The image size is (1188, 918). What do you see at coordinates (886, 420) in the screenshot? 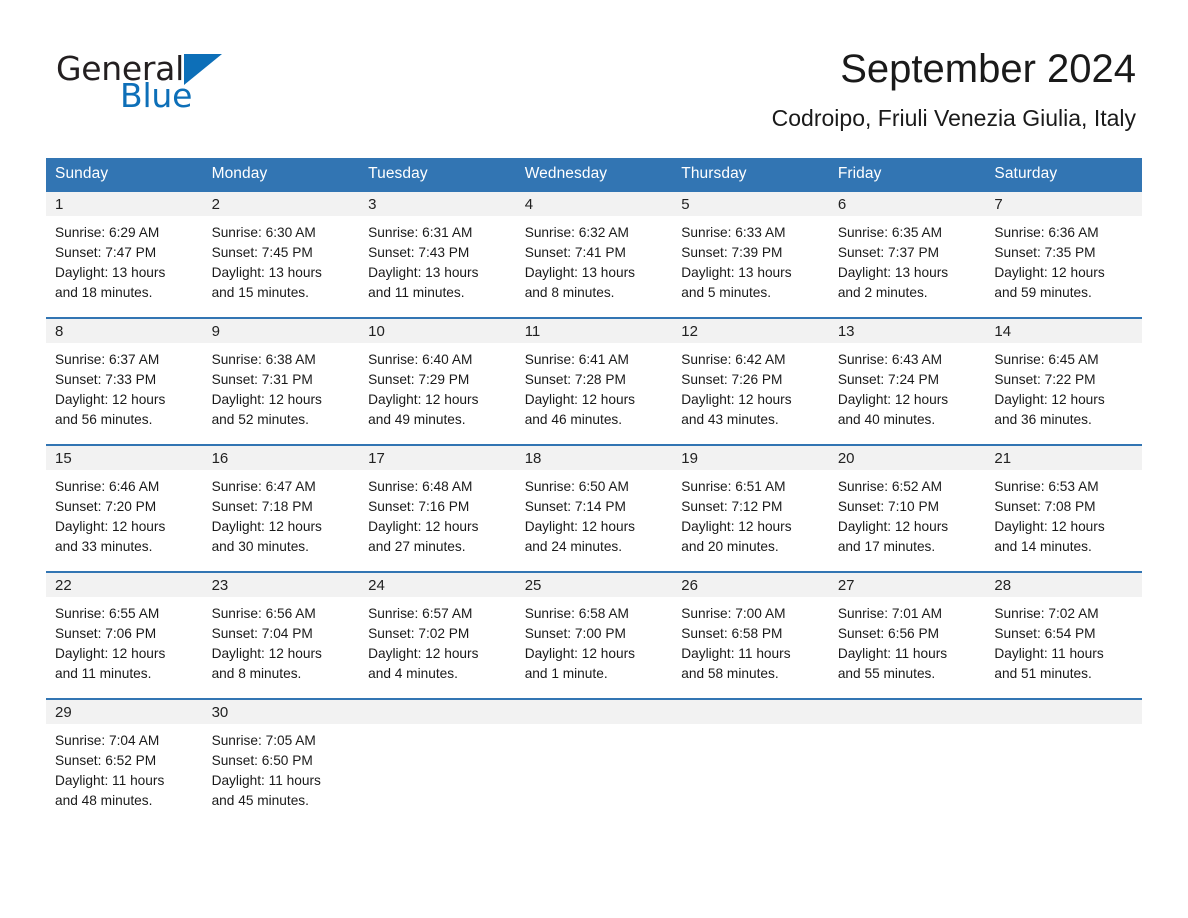
I see `daylight-text-line2: and 40 minutes.` at bounding box center [886, 420].